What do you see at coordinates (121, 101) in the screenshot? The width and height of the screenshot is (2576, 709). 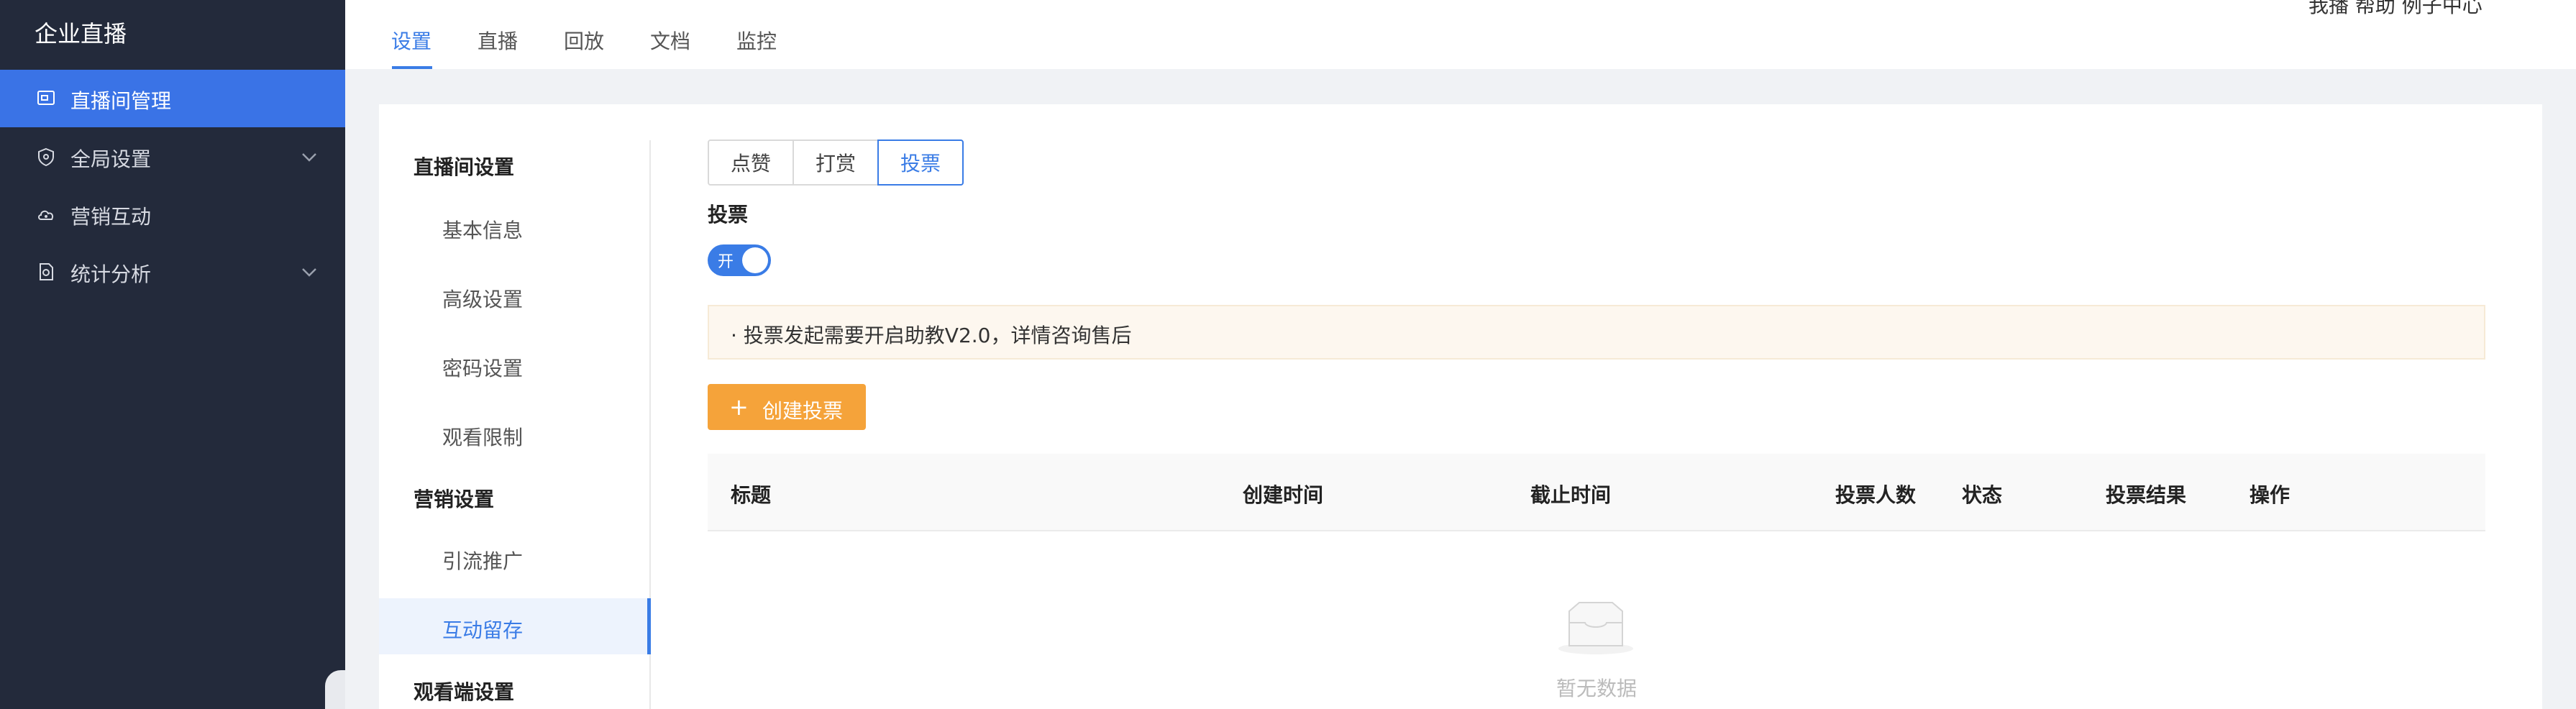 I see `sidebar-item-label: 直播间管理` at bounding box center [121, 101].